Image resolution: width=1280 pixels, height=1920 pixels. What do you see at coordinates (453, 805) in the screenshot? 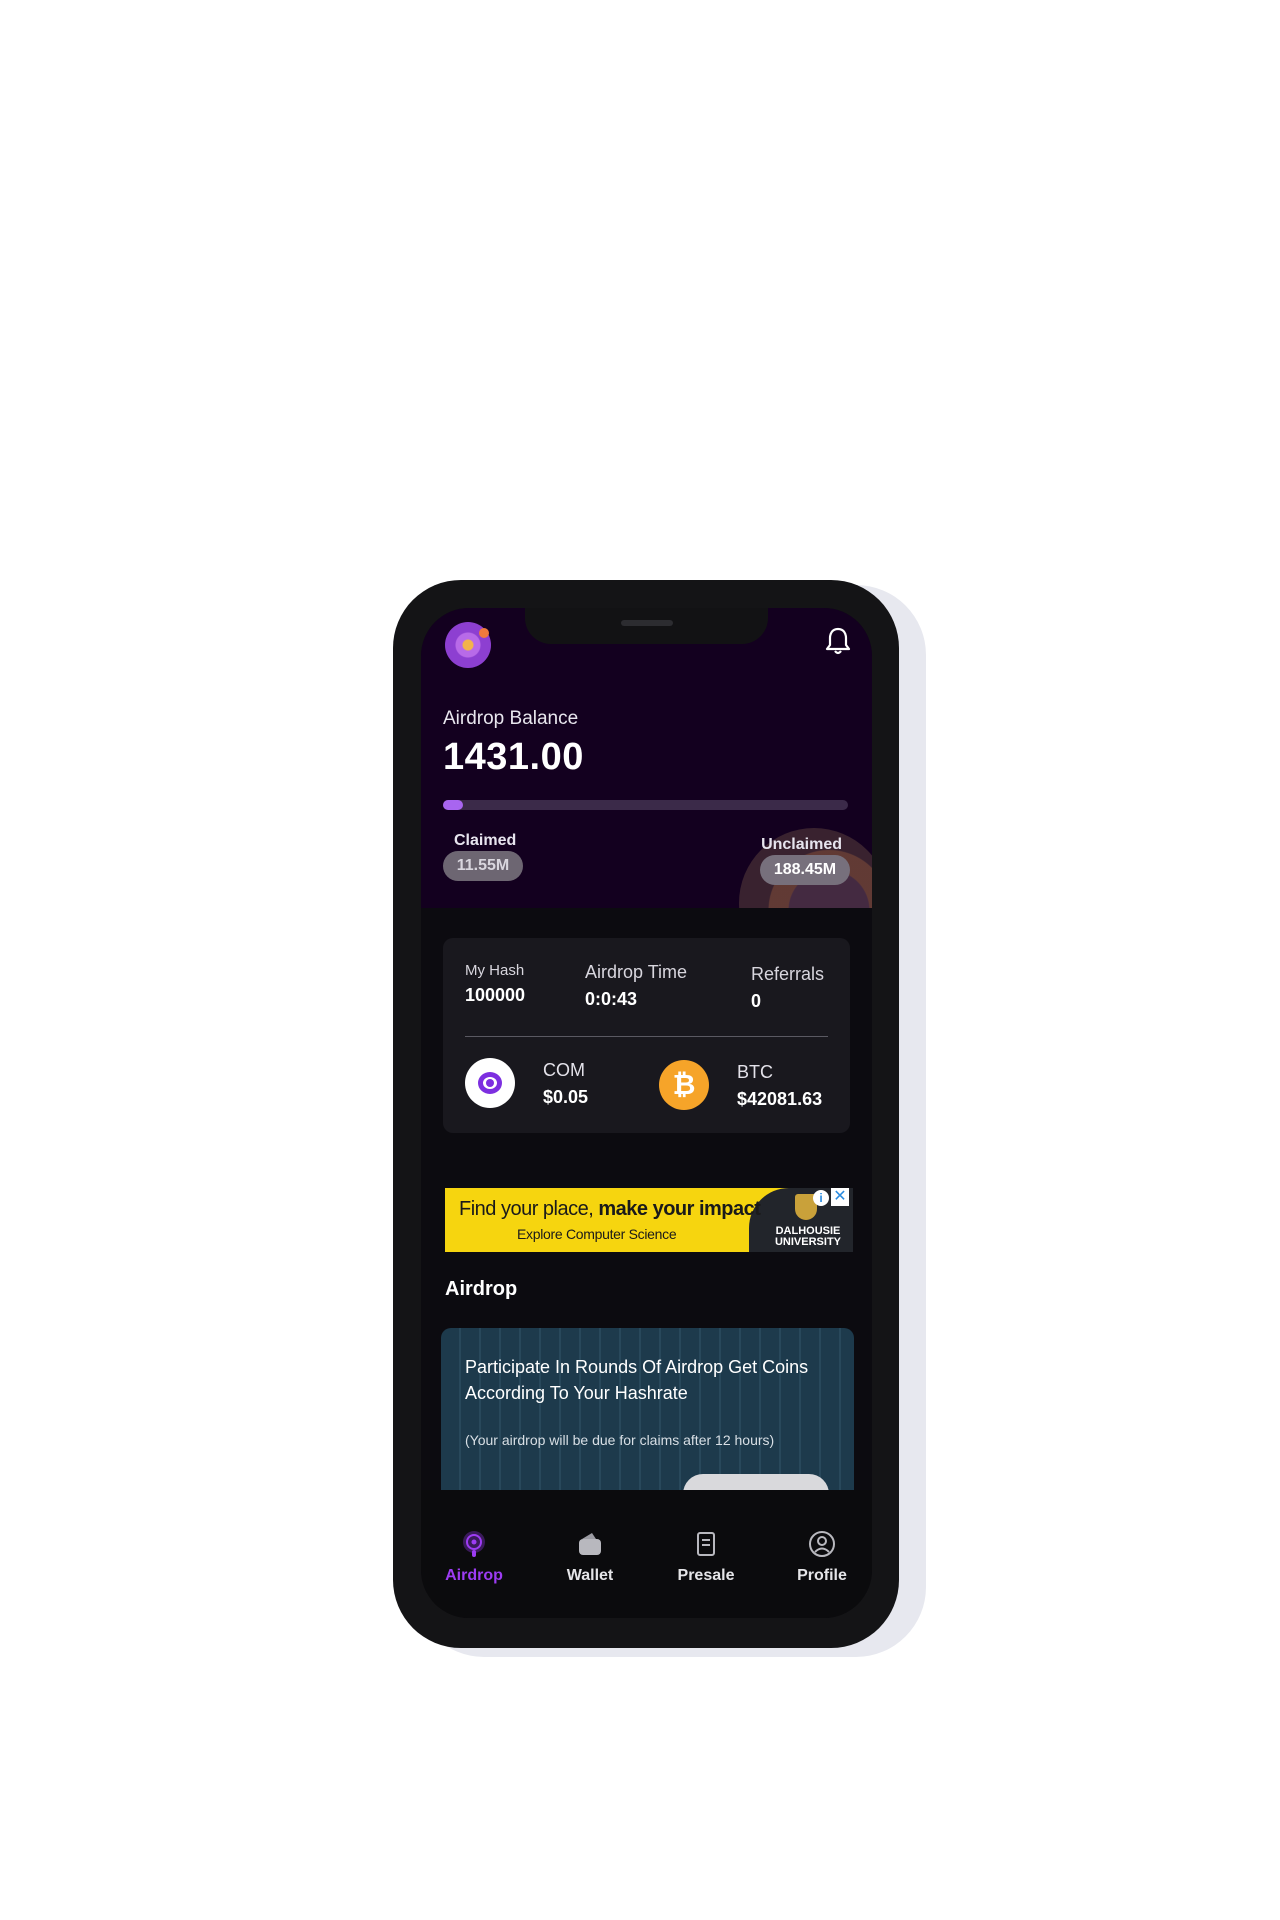
I see `claim-progress-fill` at bounding box center [453, 805].